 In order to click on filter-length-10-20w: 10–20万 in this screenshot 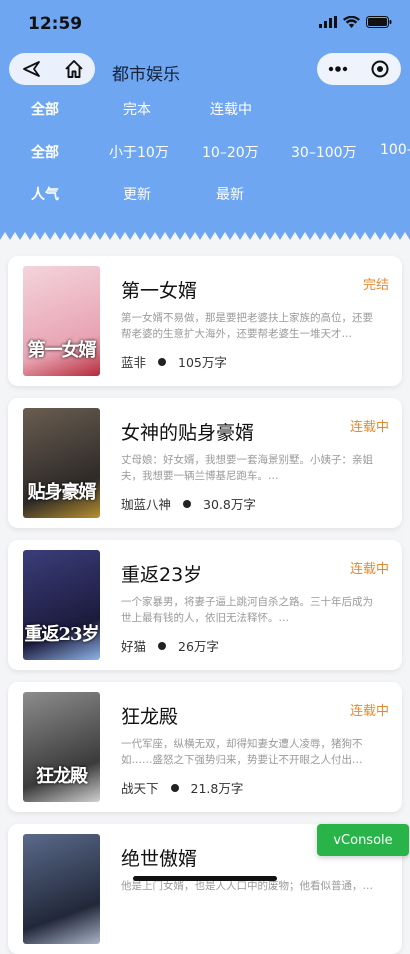, I will do `click(230, 152)`.